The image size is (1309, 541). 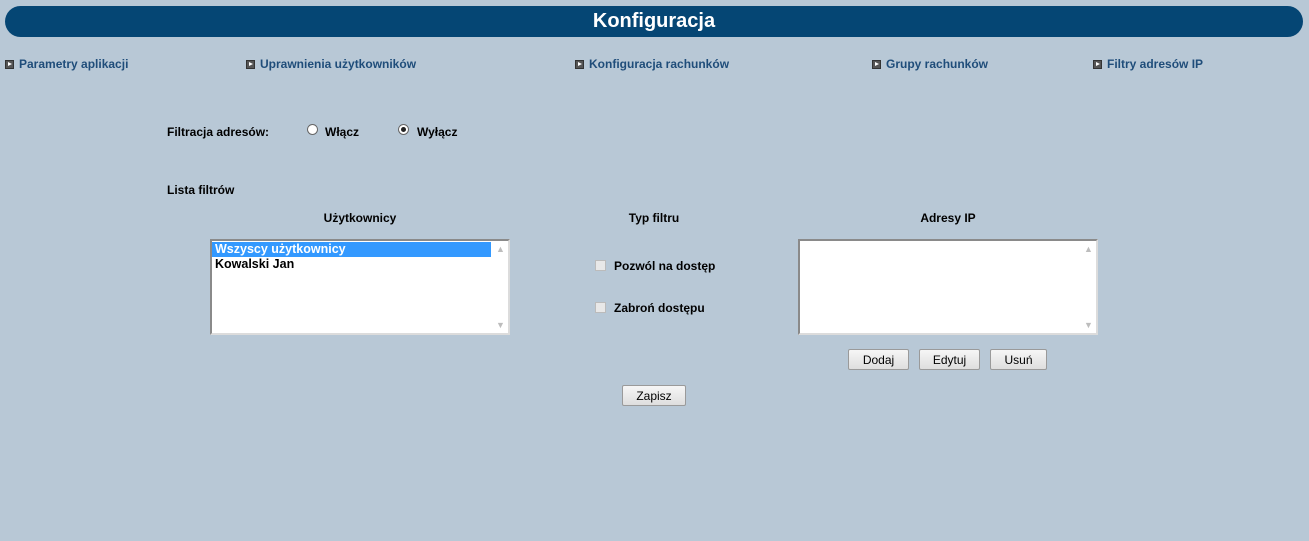 What do you see at coordinates (878, 359) in the screenshot?
I see `add-button: Dodaj` at bounding box center [878, 359].